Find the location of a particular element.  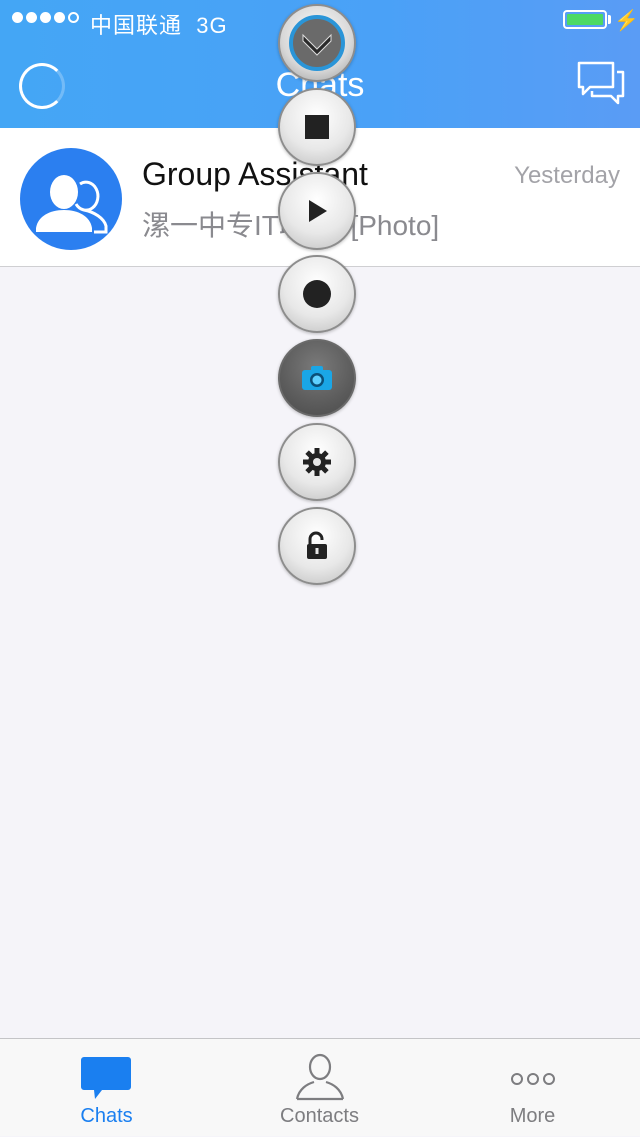

tab-more: More is located at coordinates (532, 1088).